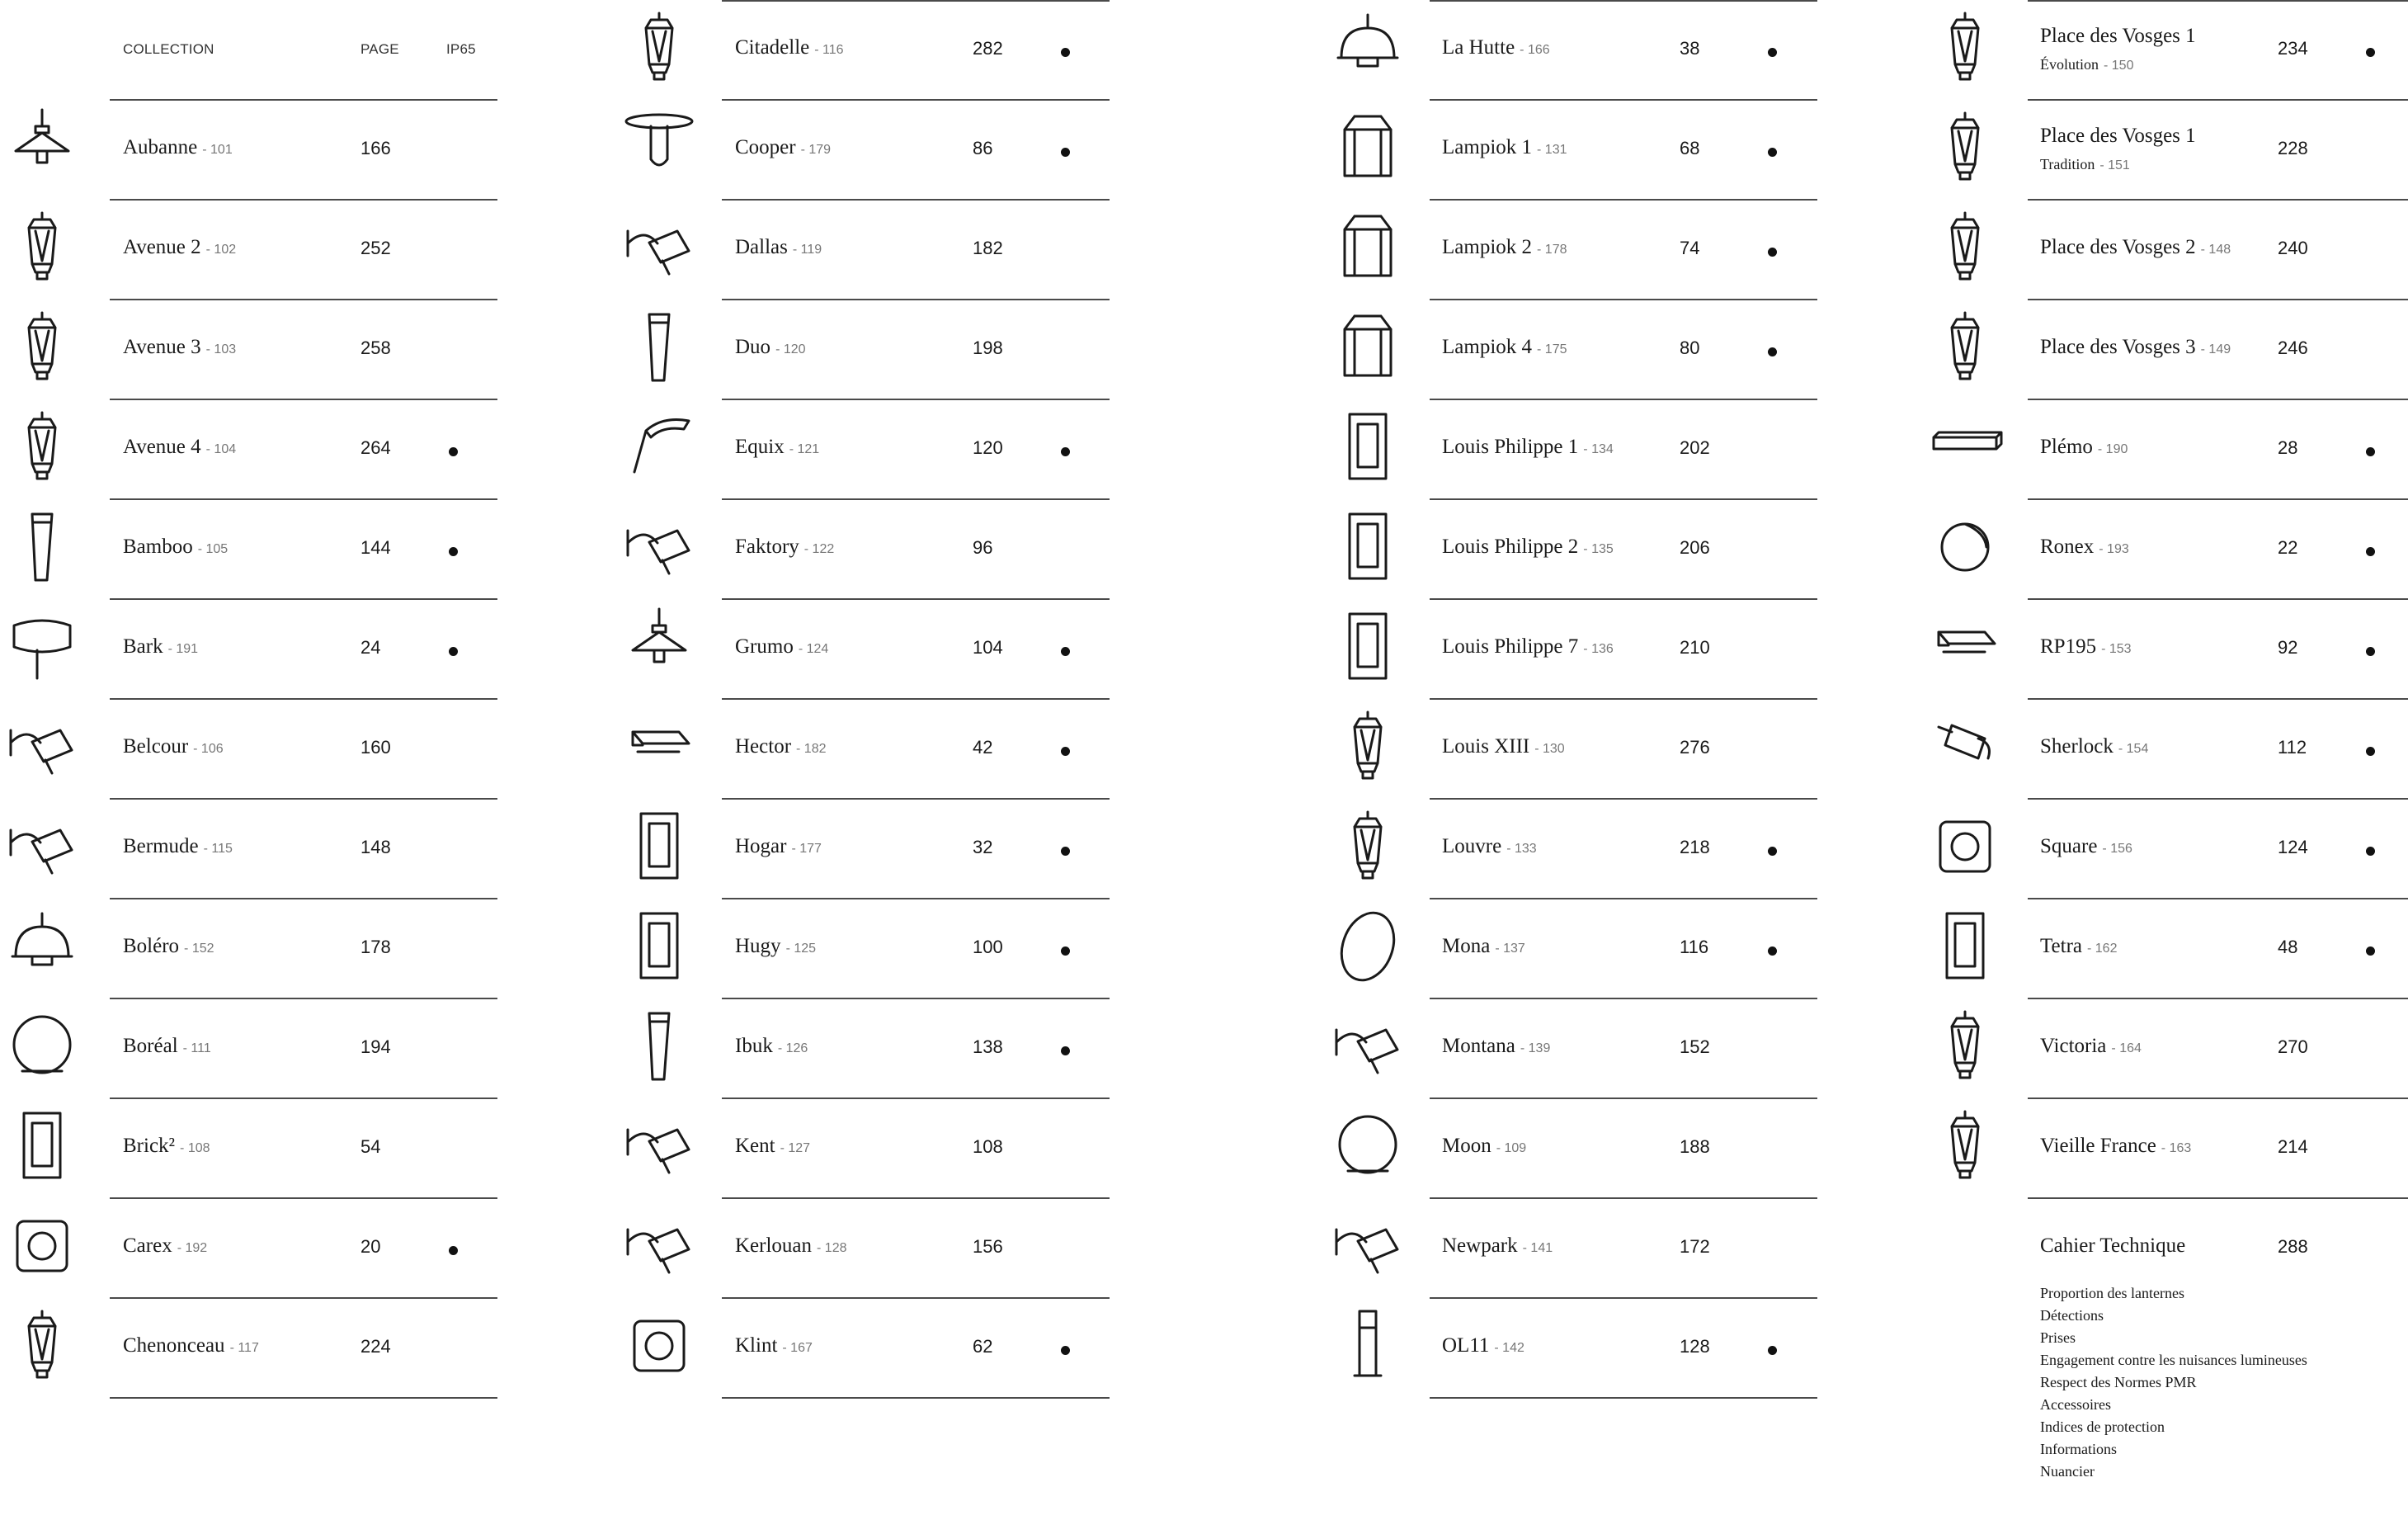 This screenshot has width=2408, height=1520. What do you see at coordinates (2215, 250) in the screenshot?
I see `product-ref: - 148` at bounding box center [2215, 250].